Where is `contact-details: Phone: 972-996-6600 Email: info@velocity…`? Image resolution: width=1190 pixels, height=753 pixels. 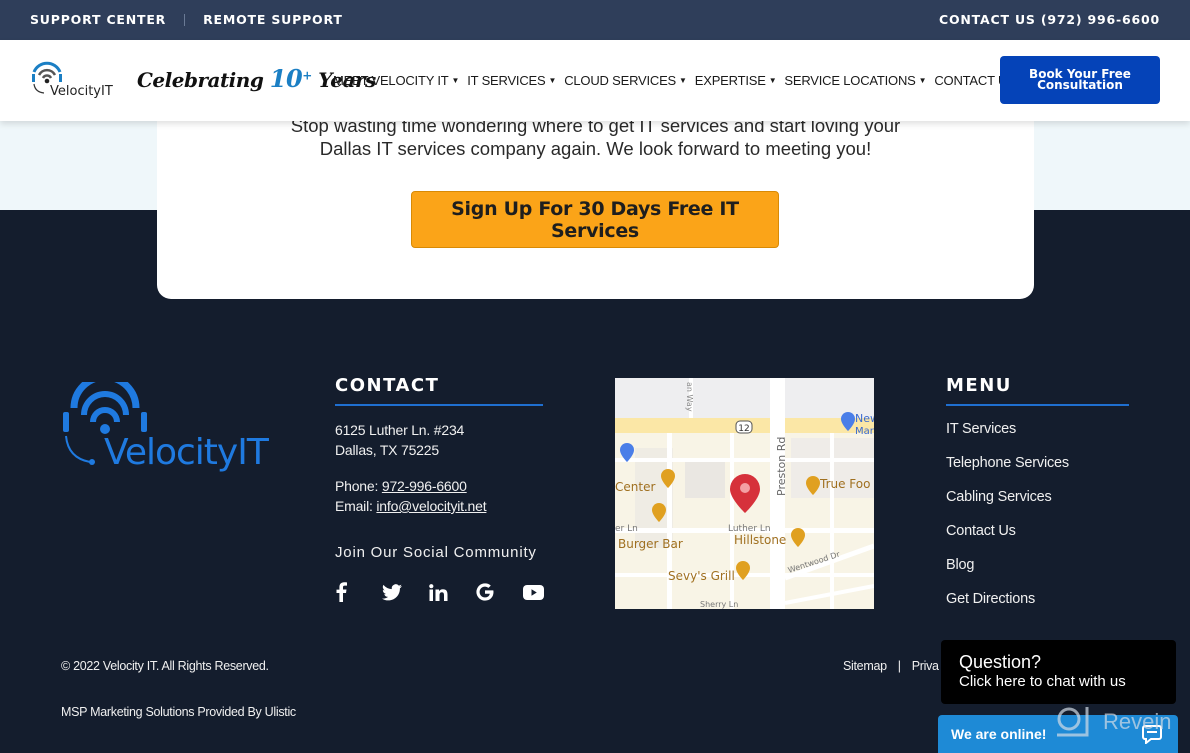
contact-details: Phone: 972-996-6600 Email: info@velocity… is located at coordinates (411, 496).